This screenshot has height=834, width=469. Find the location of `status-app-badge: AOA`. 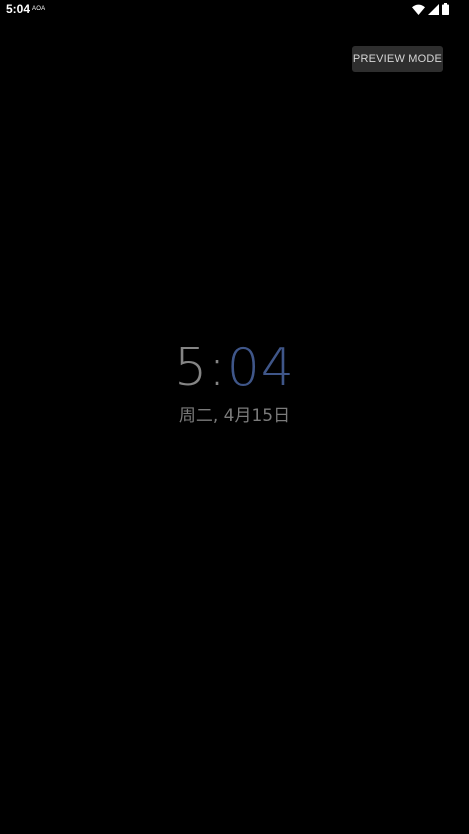

status-app-badge: AOA is located at coordinates (39, 9).